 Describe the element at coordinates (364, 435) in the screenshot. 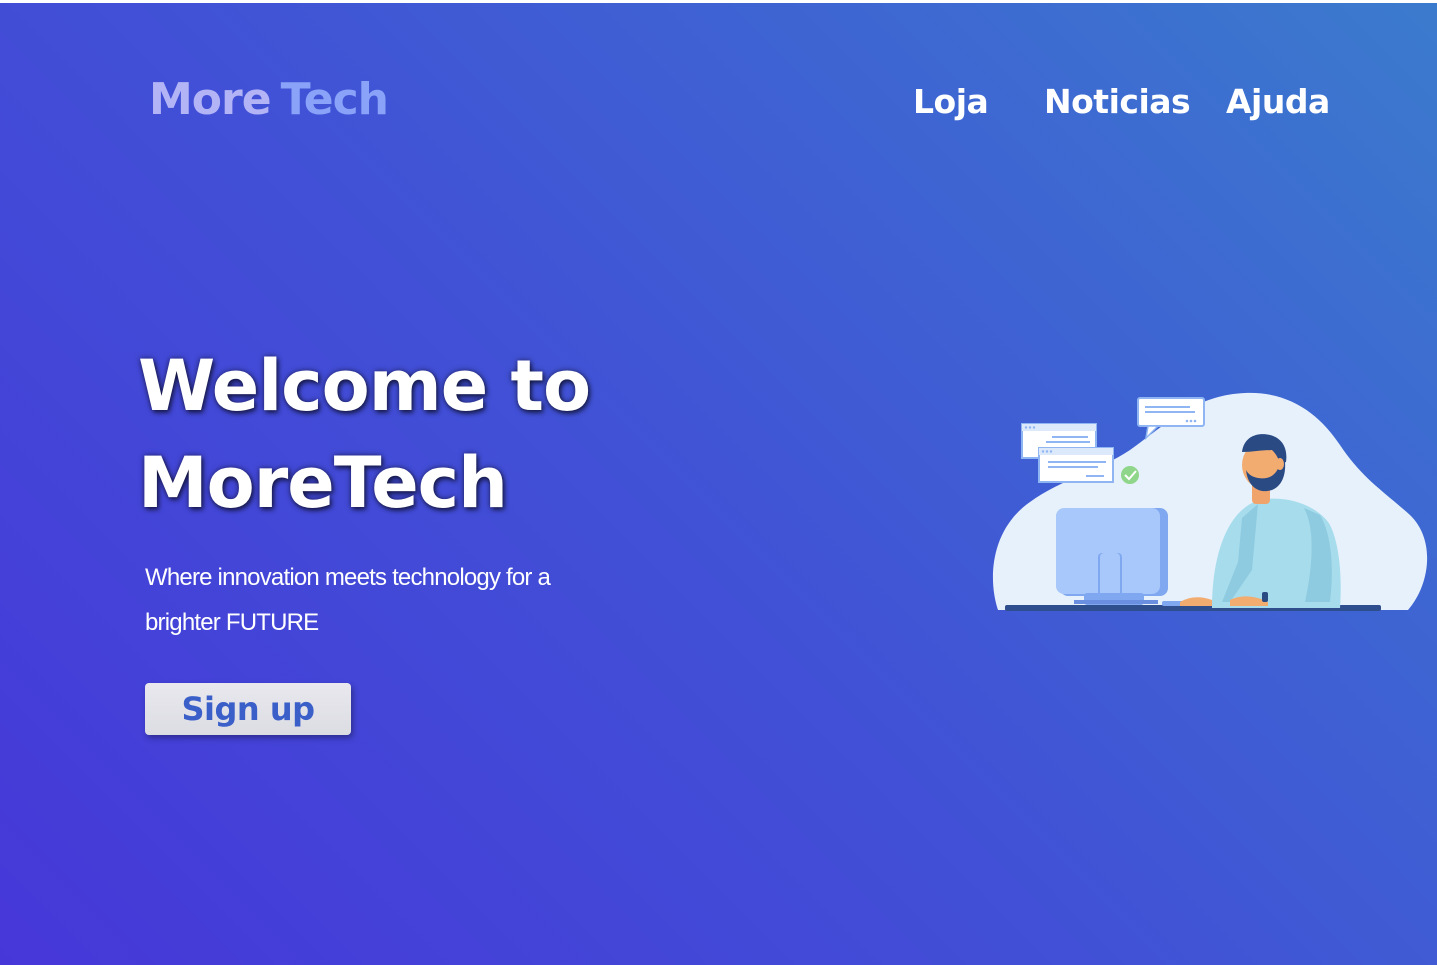

I see `hero-title: Welcome to MoreTech` at that location.